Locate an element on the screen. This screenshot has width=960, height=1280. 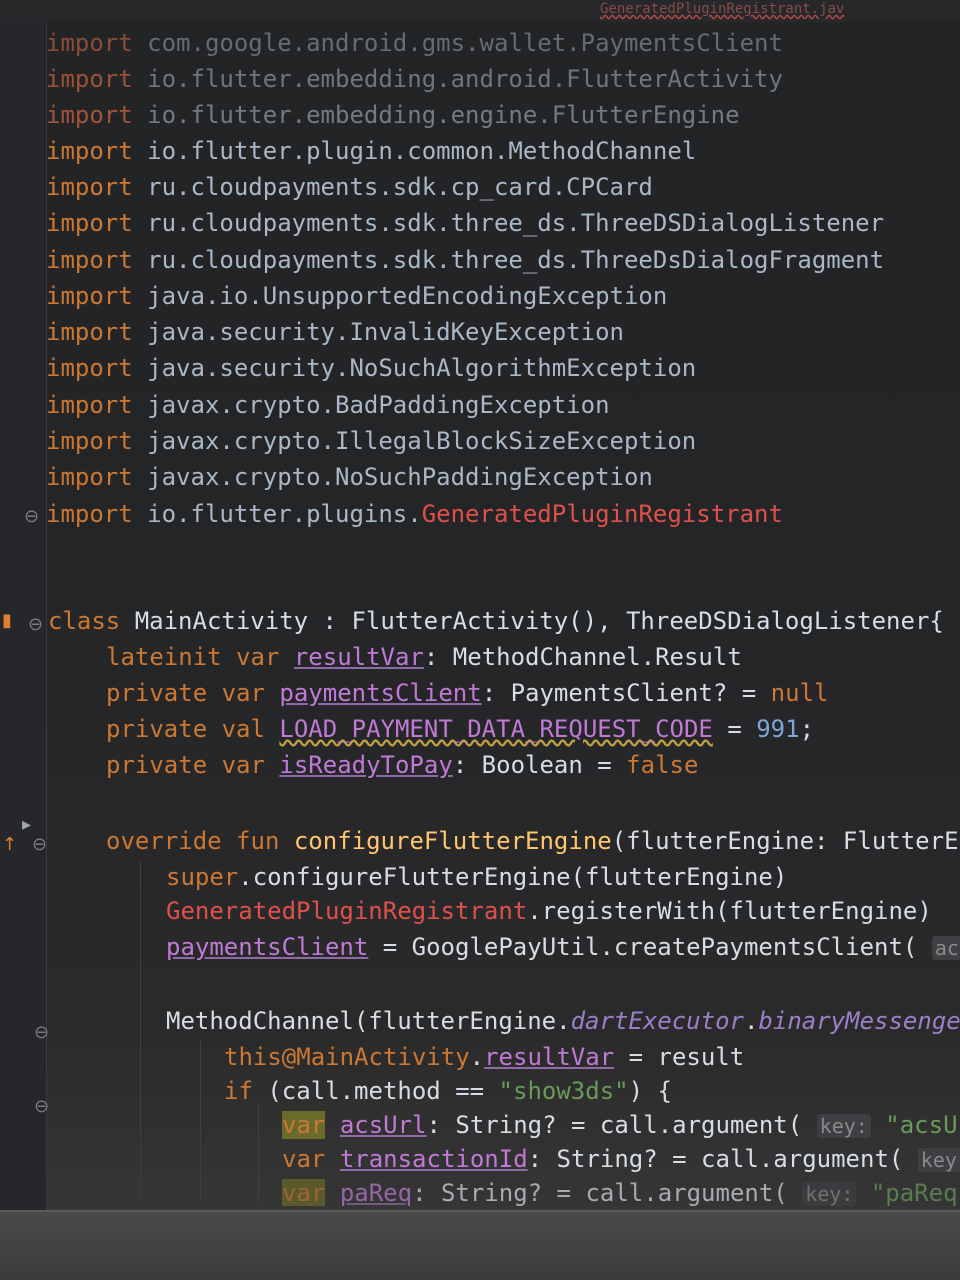
package-name: ru.cloudpayments.sdk.cp_card.CPCard is located at coordinates (400, 187).